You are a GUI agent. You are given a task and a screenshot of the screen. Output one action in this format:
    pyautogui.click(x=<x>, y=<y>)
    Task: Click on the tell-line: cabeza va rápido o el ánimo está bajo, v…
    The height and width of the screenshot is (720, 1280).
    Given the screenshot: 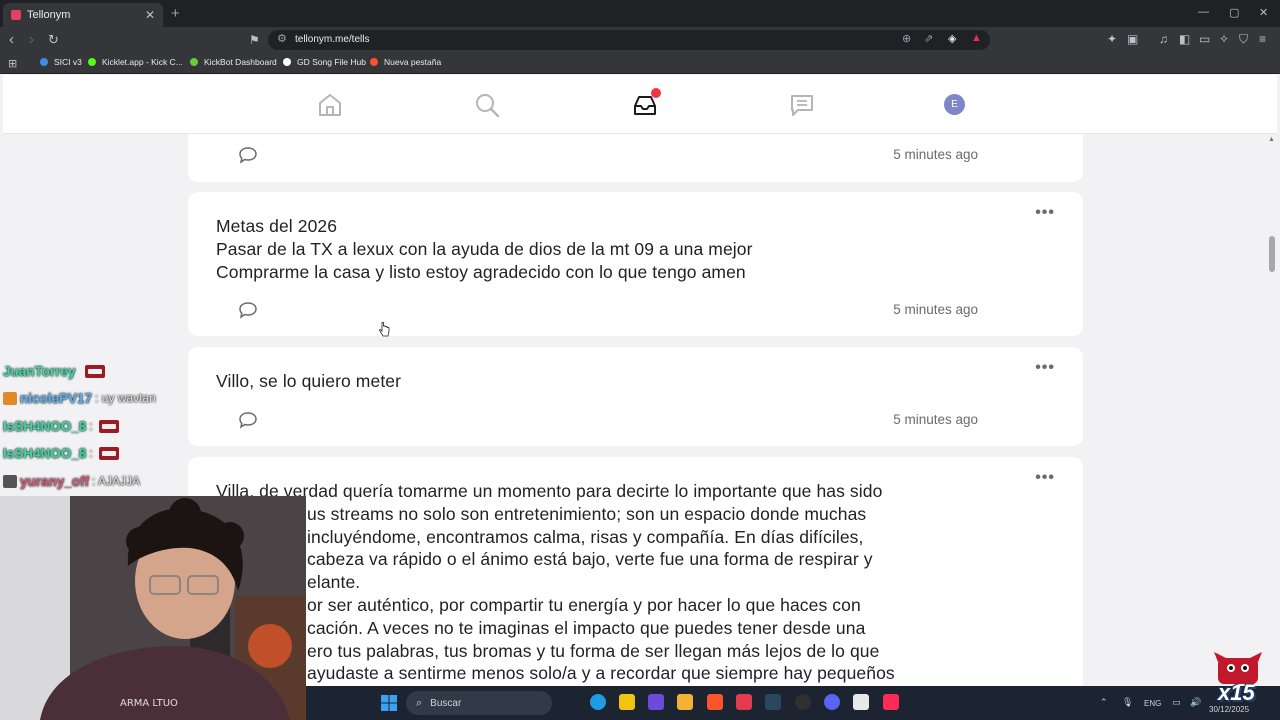 What is the action you would take?
    pyautogui.click(x=590, y=559)
    